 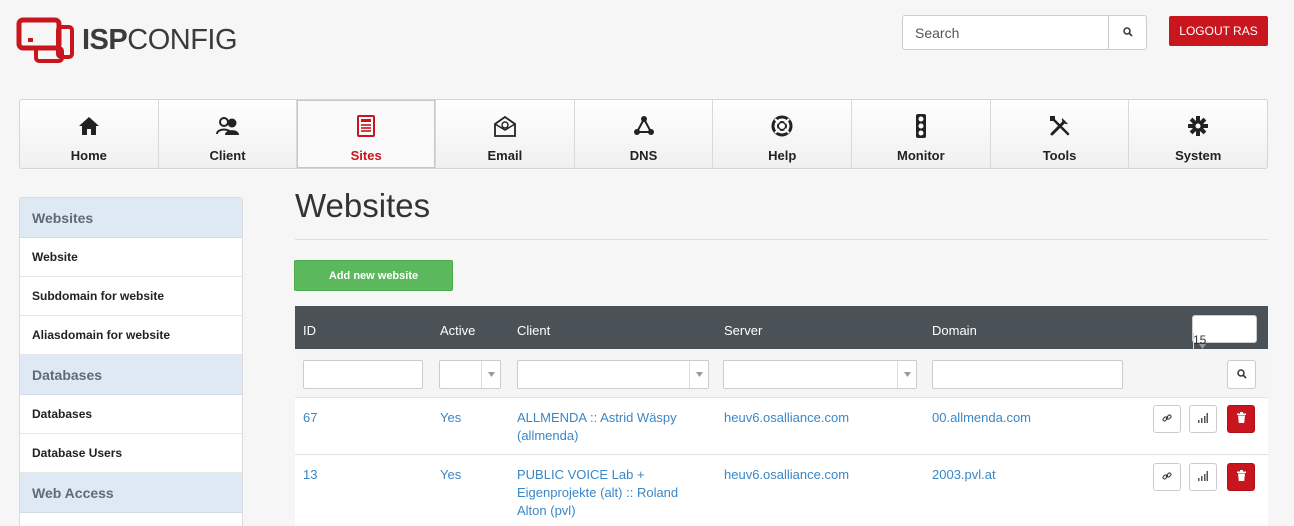 I want to click on column-header-active: Active, so click(x=457, y=330).